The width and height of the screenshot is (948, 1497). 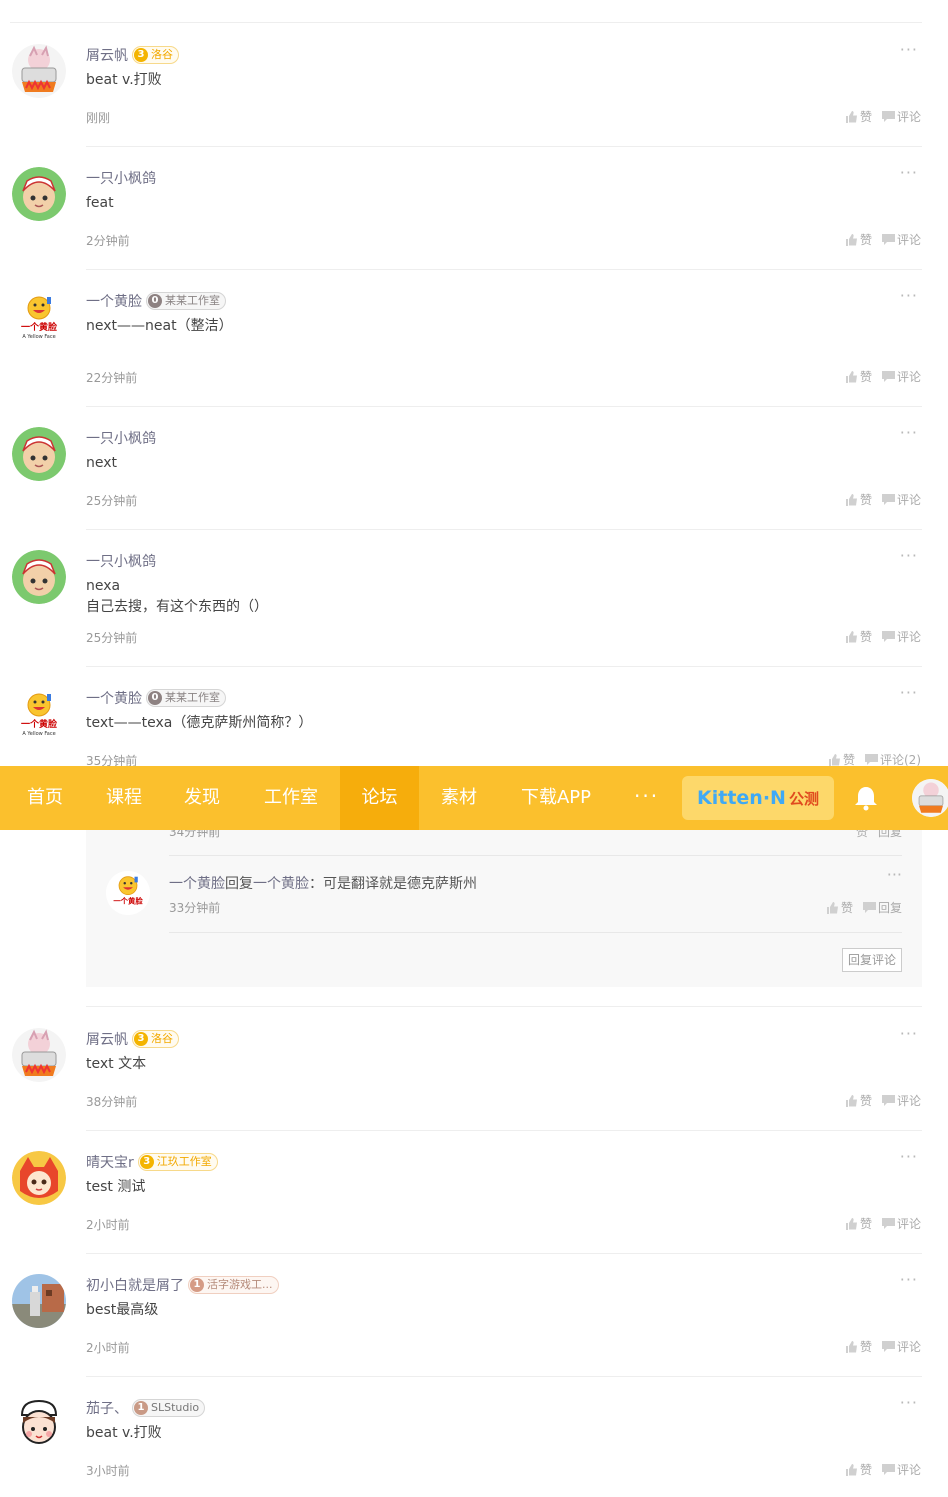 What do you see at coordinates (155, 698) in the screenshot?
I see `level-number: 0` at bounding box center [155, 698].